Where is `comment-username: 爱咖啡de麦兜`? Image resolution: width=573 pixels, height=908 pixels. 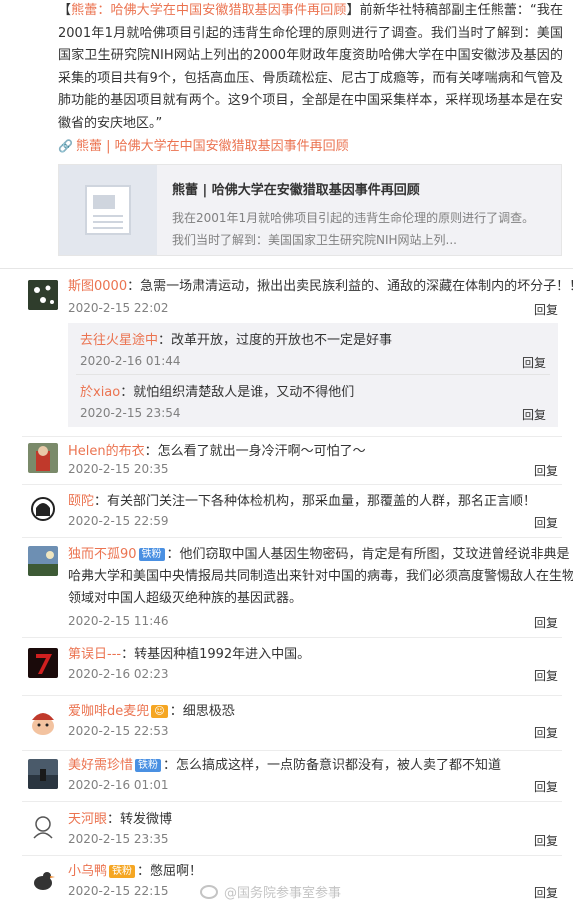 comment-username: 爱咖啡de麦兜 is located at coordinates (108, 711).